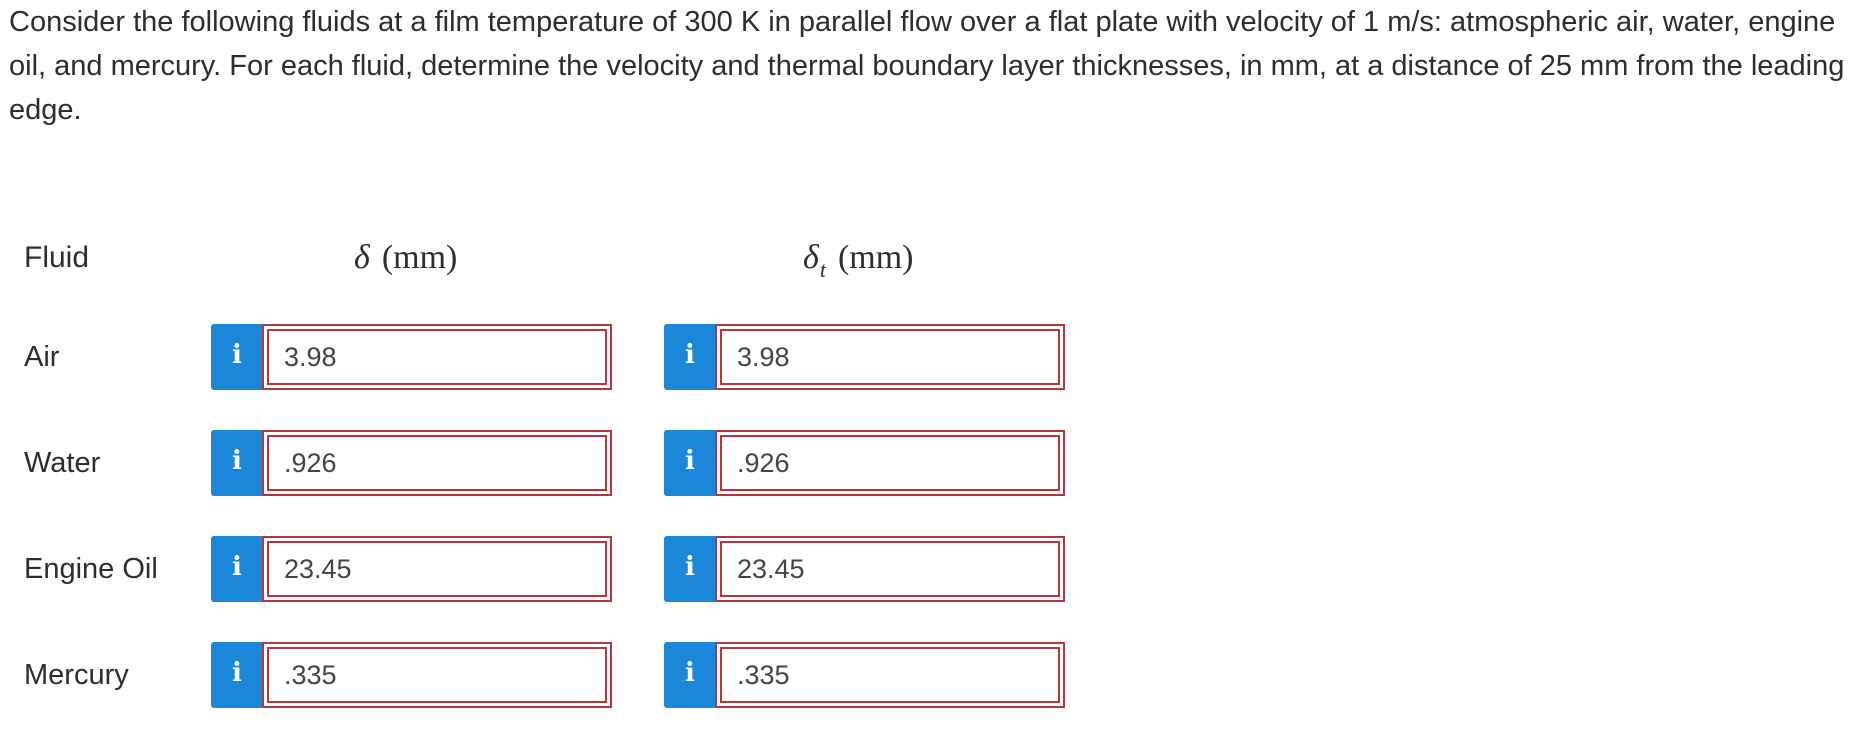 This screenshot has height=732, width=1868. I want to click on delta-subscript: t, so click(822, 269).